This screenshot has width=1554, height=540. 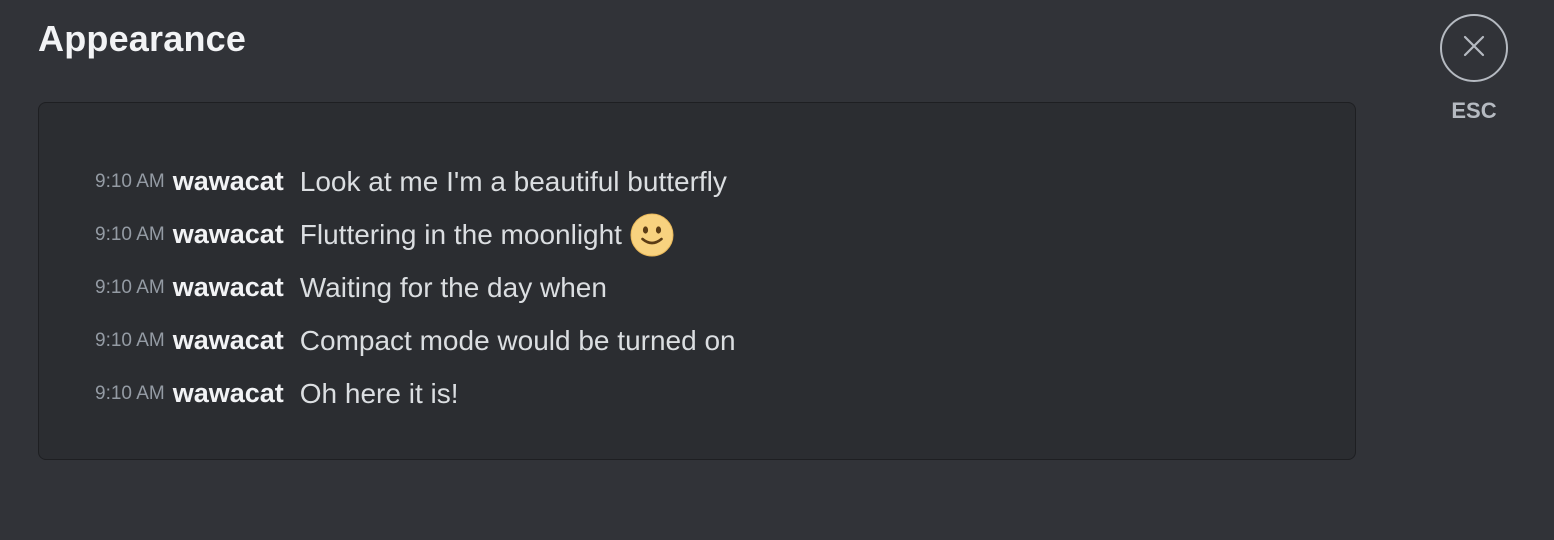 What do you see at coordinates (460, 234) in the screenshot?
I see `message-text: Fluttering in the moonlight` at bounding box center [460, 234].